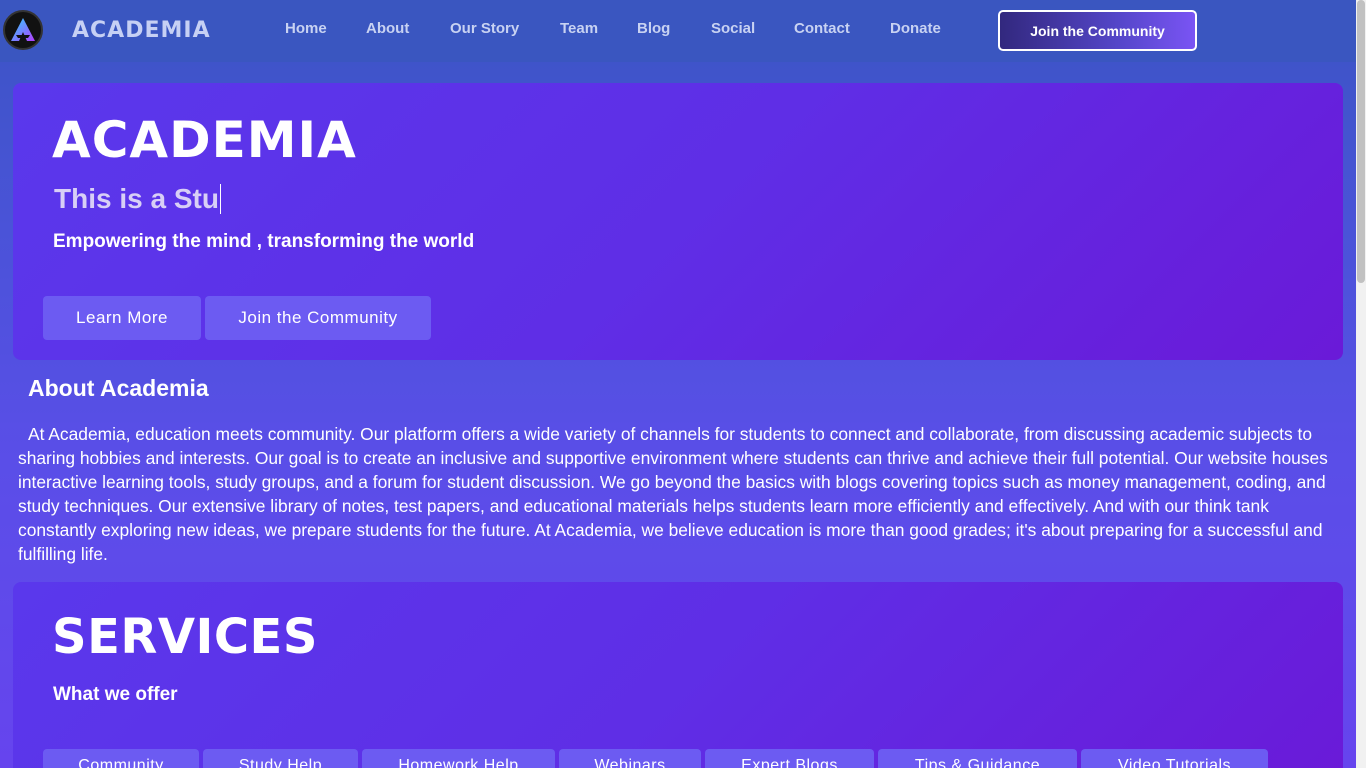 This screenshot has width=1366, height=768. I want to click on services-subtitle: What we offer, so click(115, 694).